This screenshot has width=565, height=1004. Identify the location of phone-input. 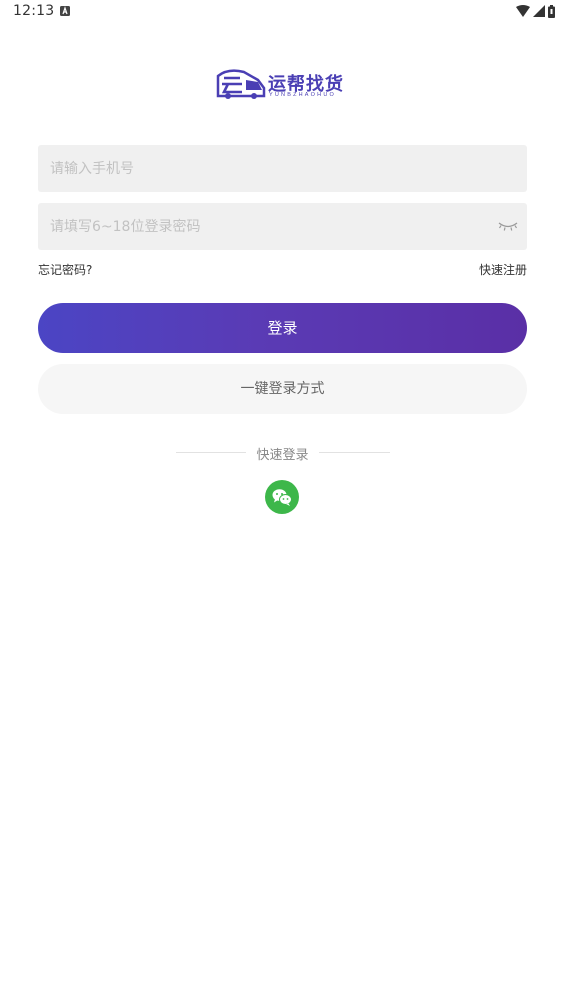
(270, 168).